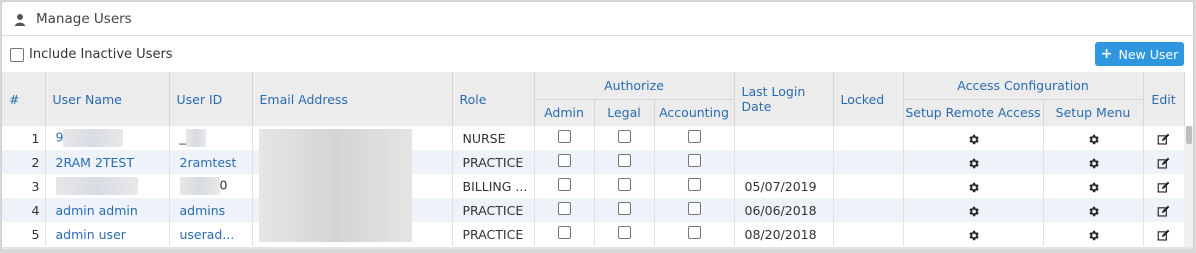 The height and width of the screenshot is (253, 1196). Describe the element at coordinates (107, 138) in the screenshot. I see `user-name-link: 9` at that location.